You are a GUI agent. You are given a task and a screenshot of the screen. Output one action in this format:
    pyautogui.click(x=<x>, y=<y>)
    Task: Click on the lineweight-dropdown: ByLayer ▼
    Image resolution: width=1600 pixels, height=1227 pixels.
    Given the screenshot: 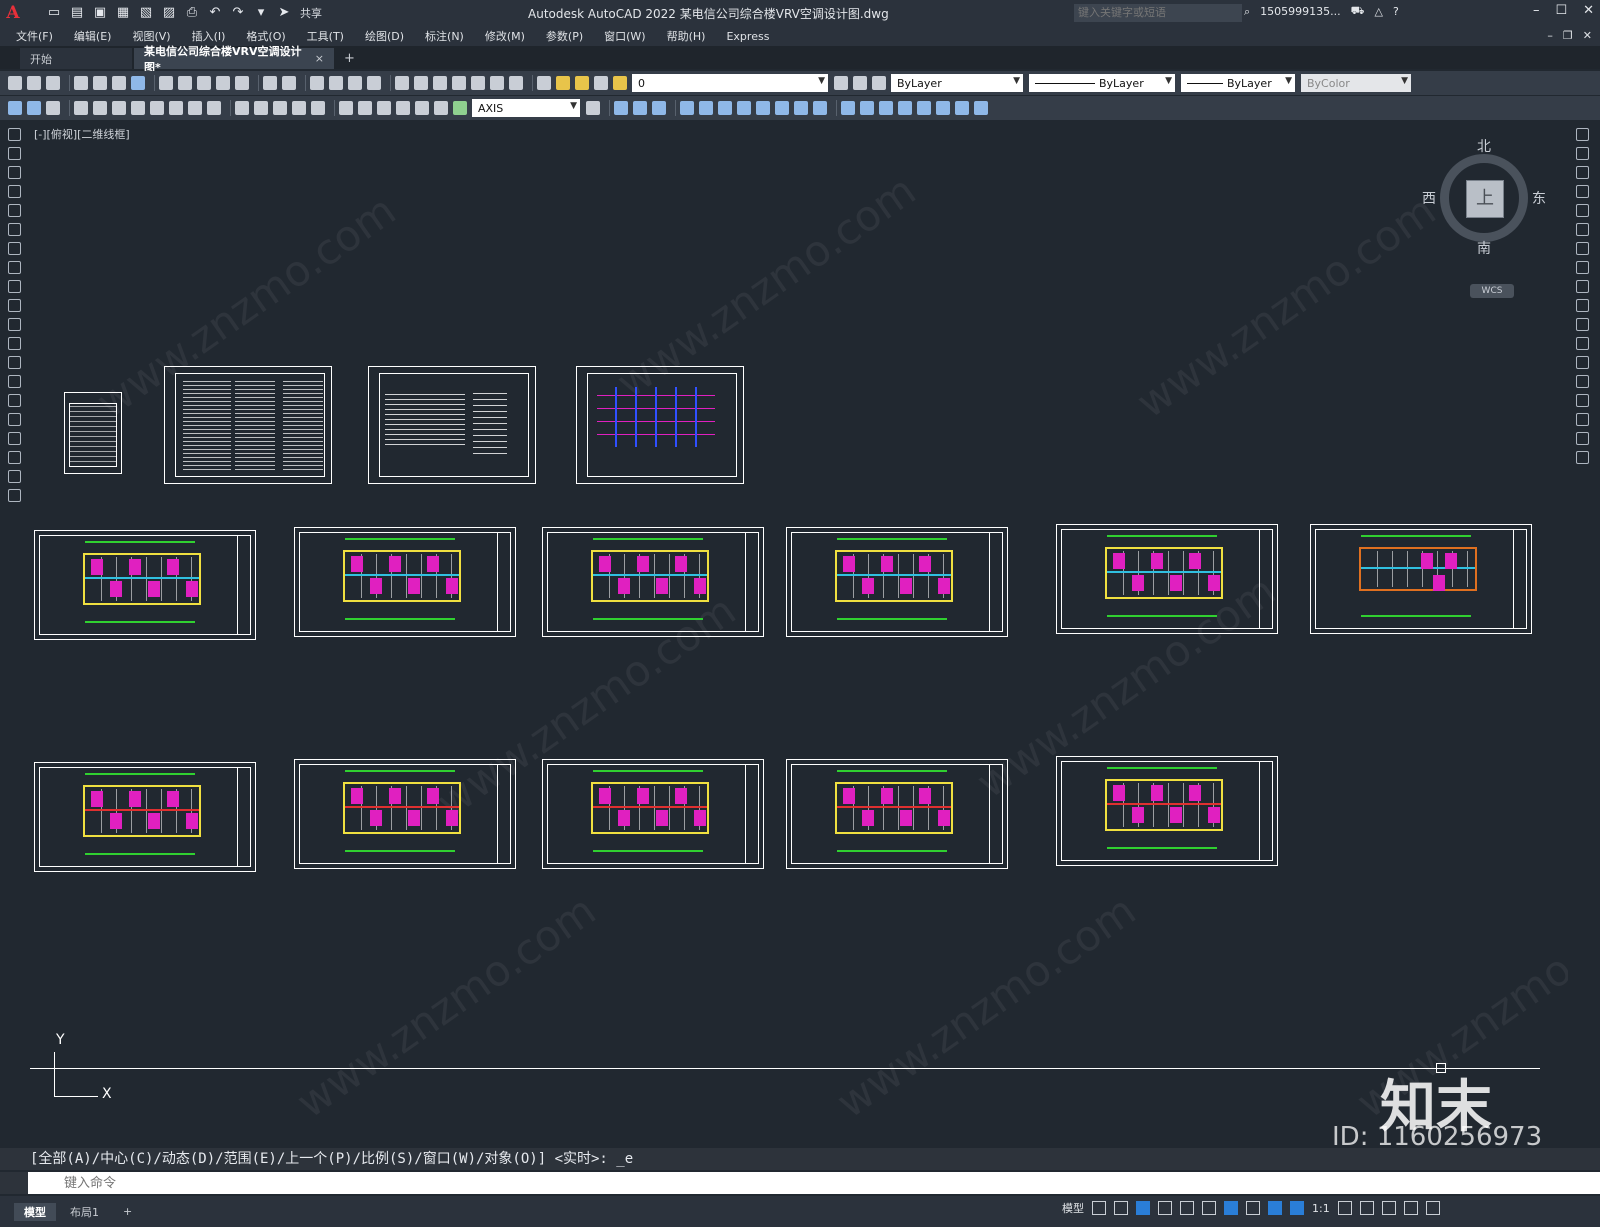 What is the action you would take?
    pyautogui.click(x=1238, y=83)
    